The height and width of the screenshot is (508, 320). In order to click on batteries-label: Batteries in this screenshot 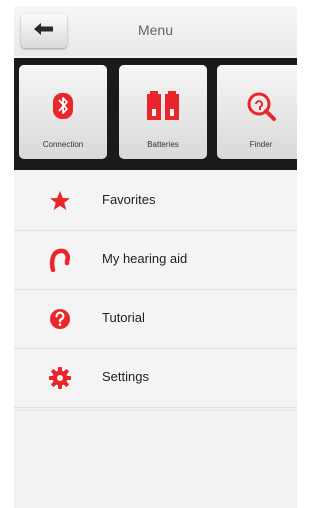, I will do `click(163, 144)`.